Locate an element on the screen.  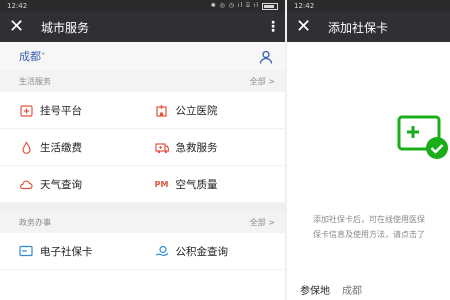
description-line: 保卡信息及使用方法，请点击了 is located at coordinates (369, 234).